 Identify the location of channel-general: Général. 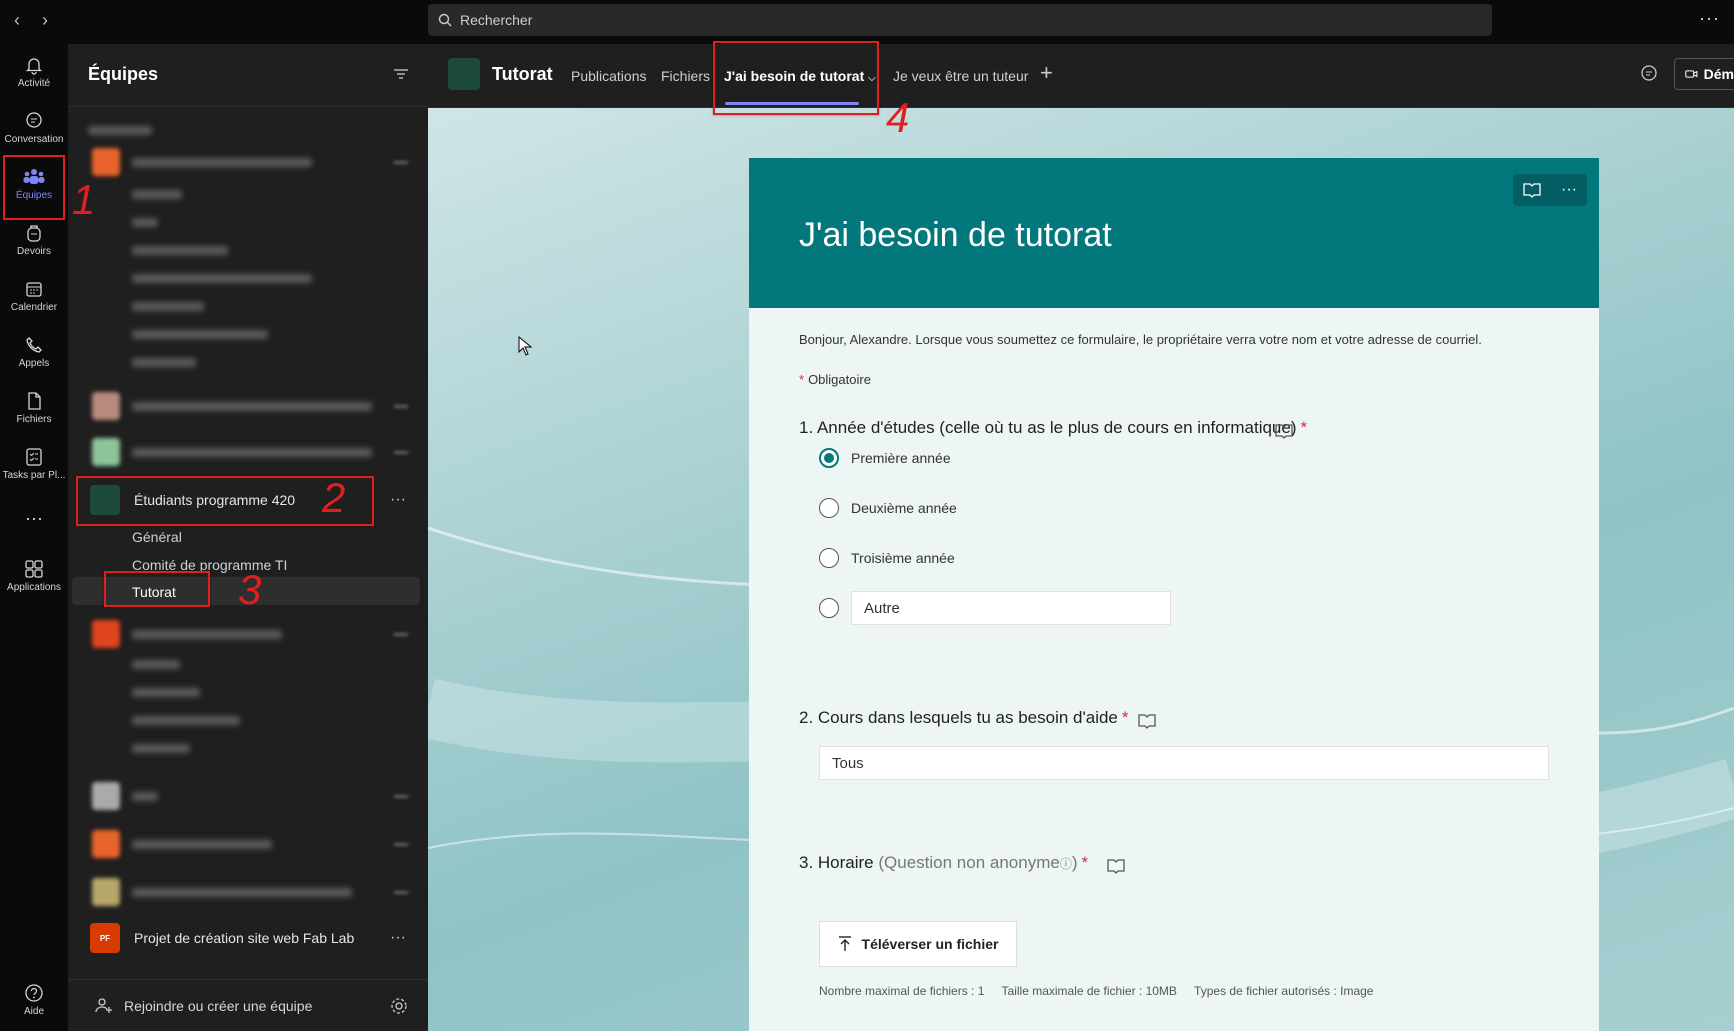
(157, 537).